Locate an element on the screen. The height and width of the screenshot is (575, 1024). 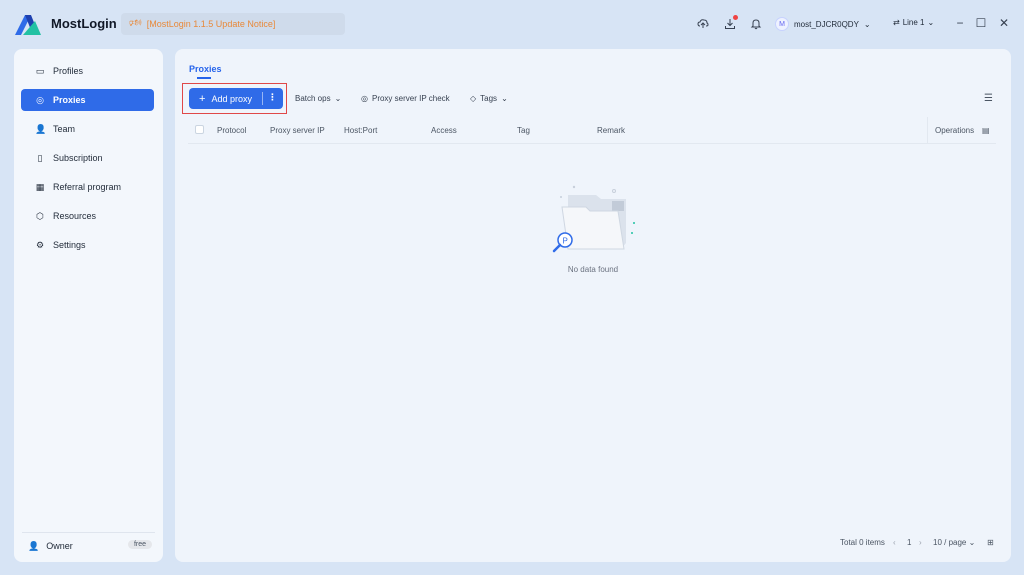
page-size-label: 10 / page is located at coordinates (950, 542).